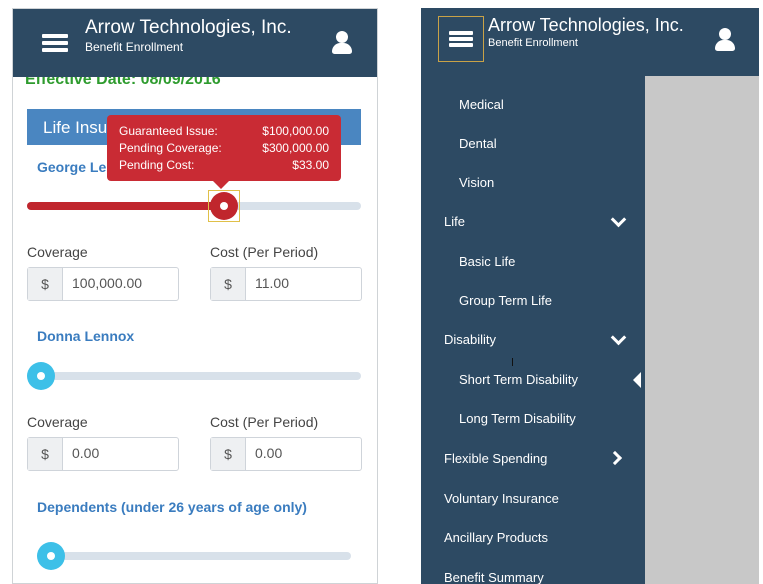 Image resolution: width=763 pixels, height=584 pixels. What do you see at coordinates (170, 148) in the screenshot?
I see `tooltip-label: Pending Coverage:` at bounding box center [170, 148].